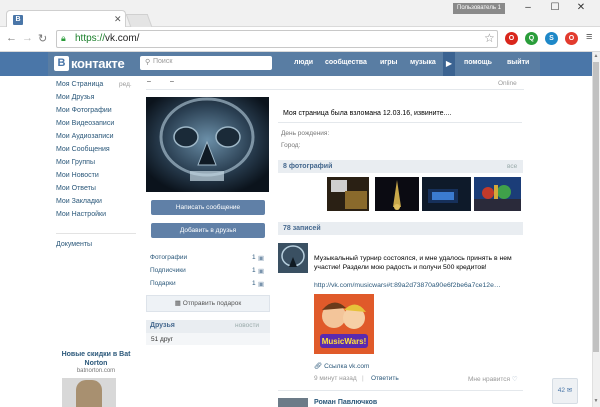 The height and width of the screenshot is (407, 600). Describe the element at coordinates (385, 378) in the screenshot. I see `reply-link: Ответить` at that location.